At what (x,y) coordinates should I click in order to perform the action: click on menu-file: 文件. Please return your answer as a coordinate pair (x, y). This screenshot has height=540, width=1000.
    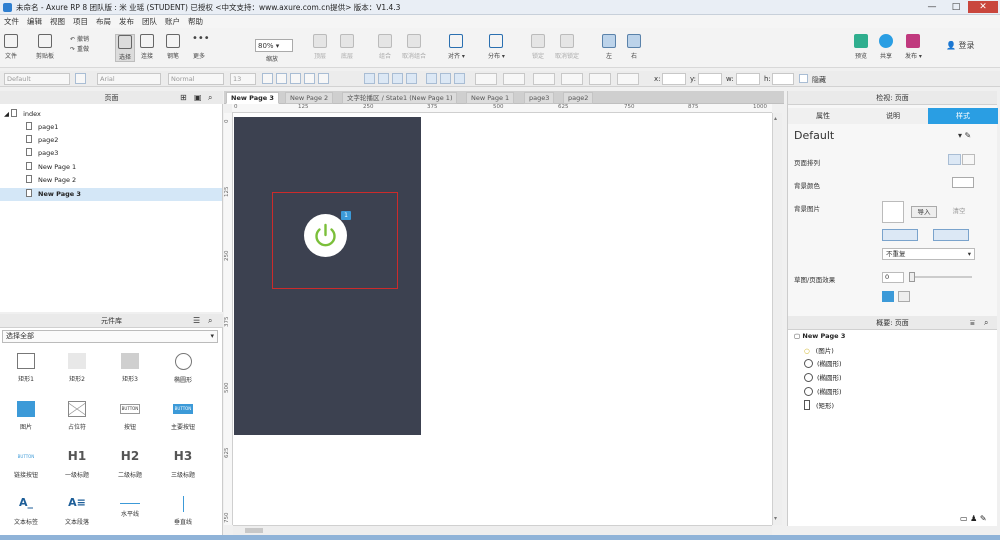
    Looking at the image, I should click on (11, 21).